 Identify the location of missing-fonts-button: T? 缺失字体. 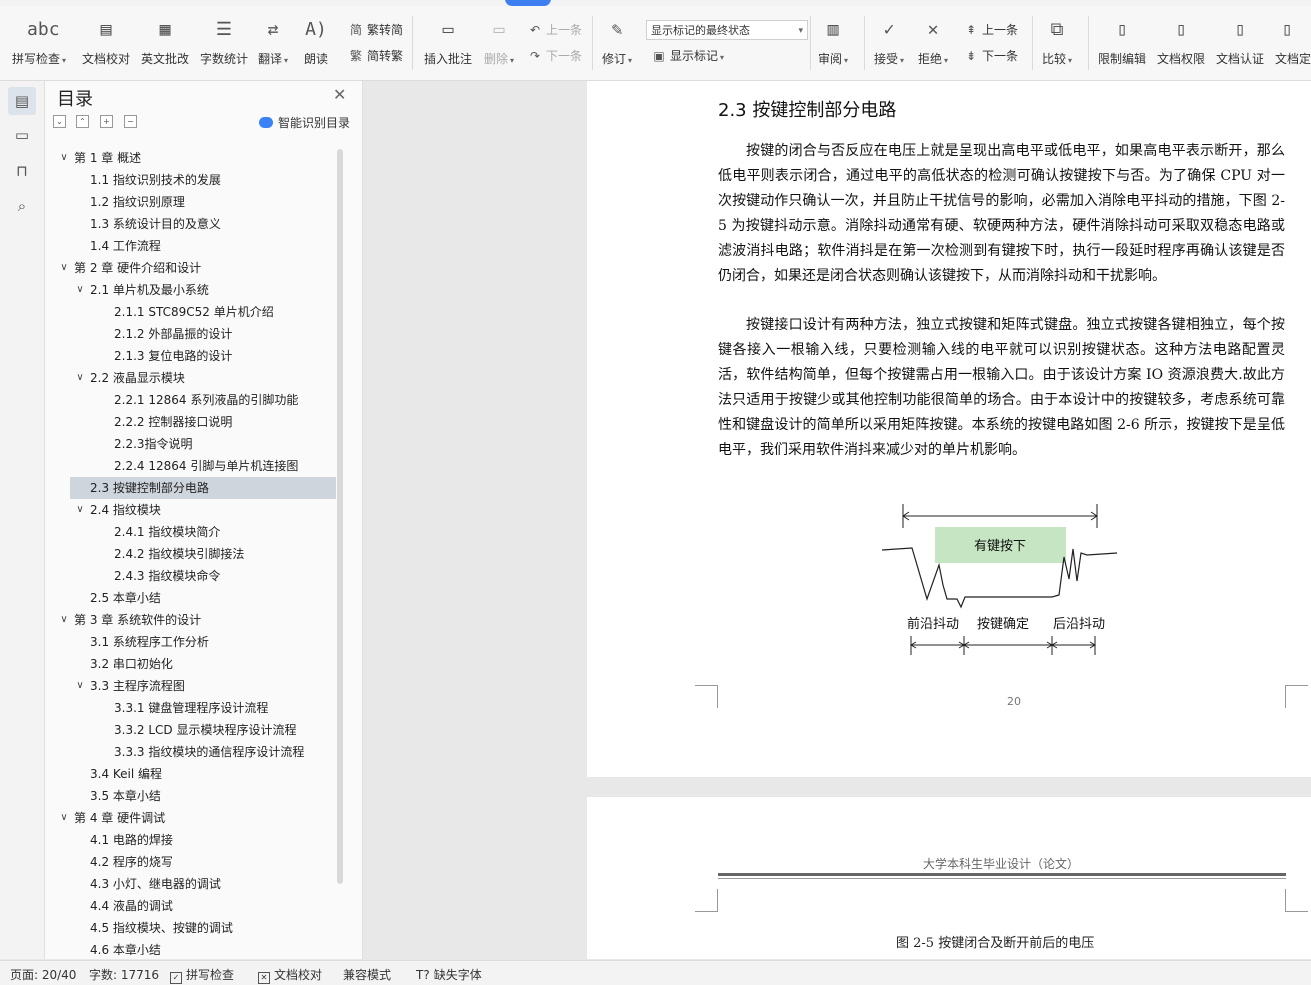
(449, 974).